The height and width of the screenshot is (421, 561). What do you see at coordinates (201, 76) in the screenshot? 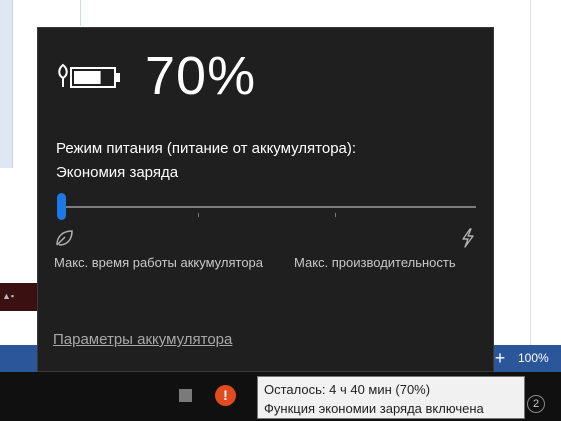
I see `battery-percent: 70%` at bounding box center [201, 76].